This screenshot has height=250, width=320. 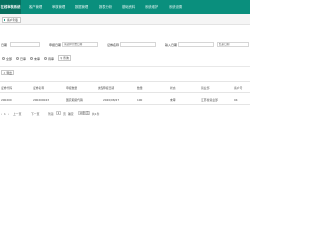 I want to click on filter-input-date-input, so click(x=196, y=44).